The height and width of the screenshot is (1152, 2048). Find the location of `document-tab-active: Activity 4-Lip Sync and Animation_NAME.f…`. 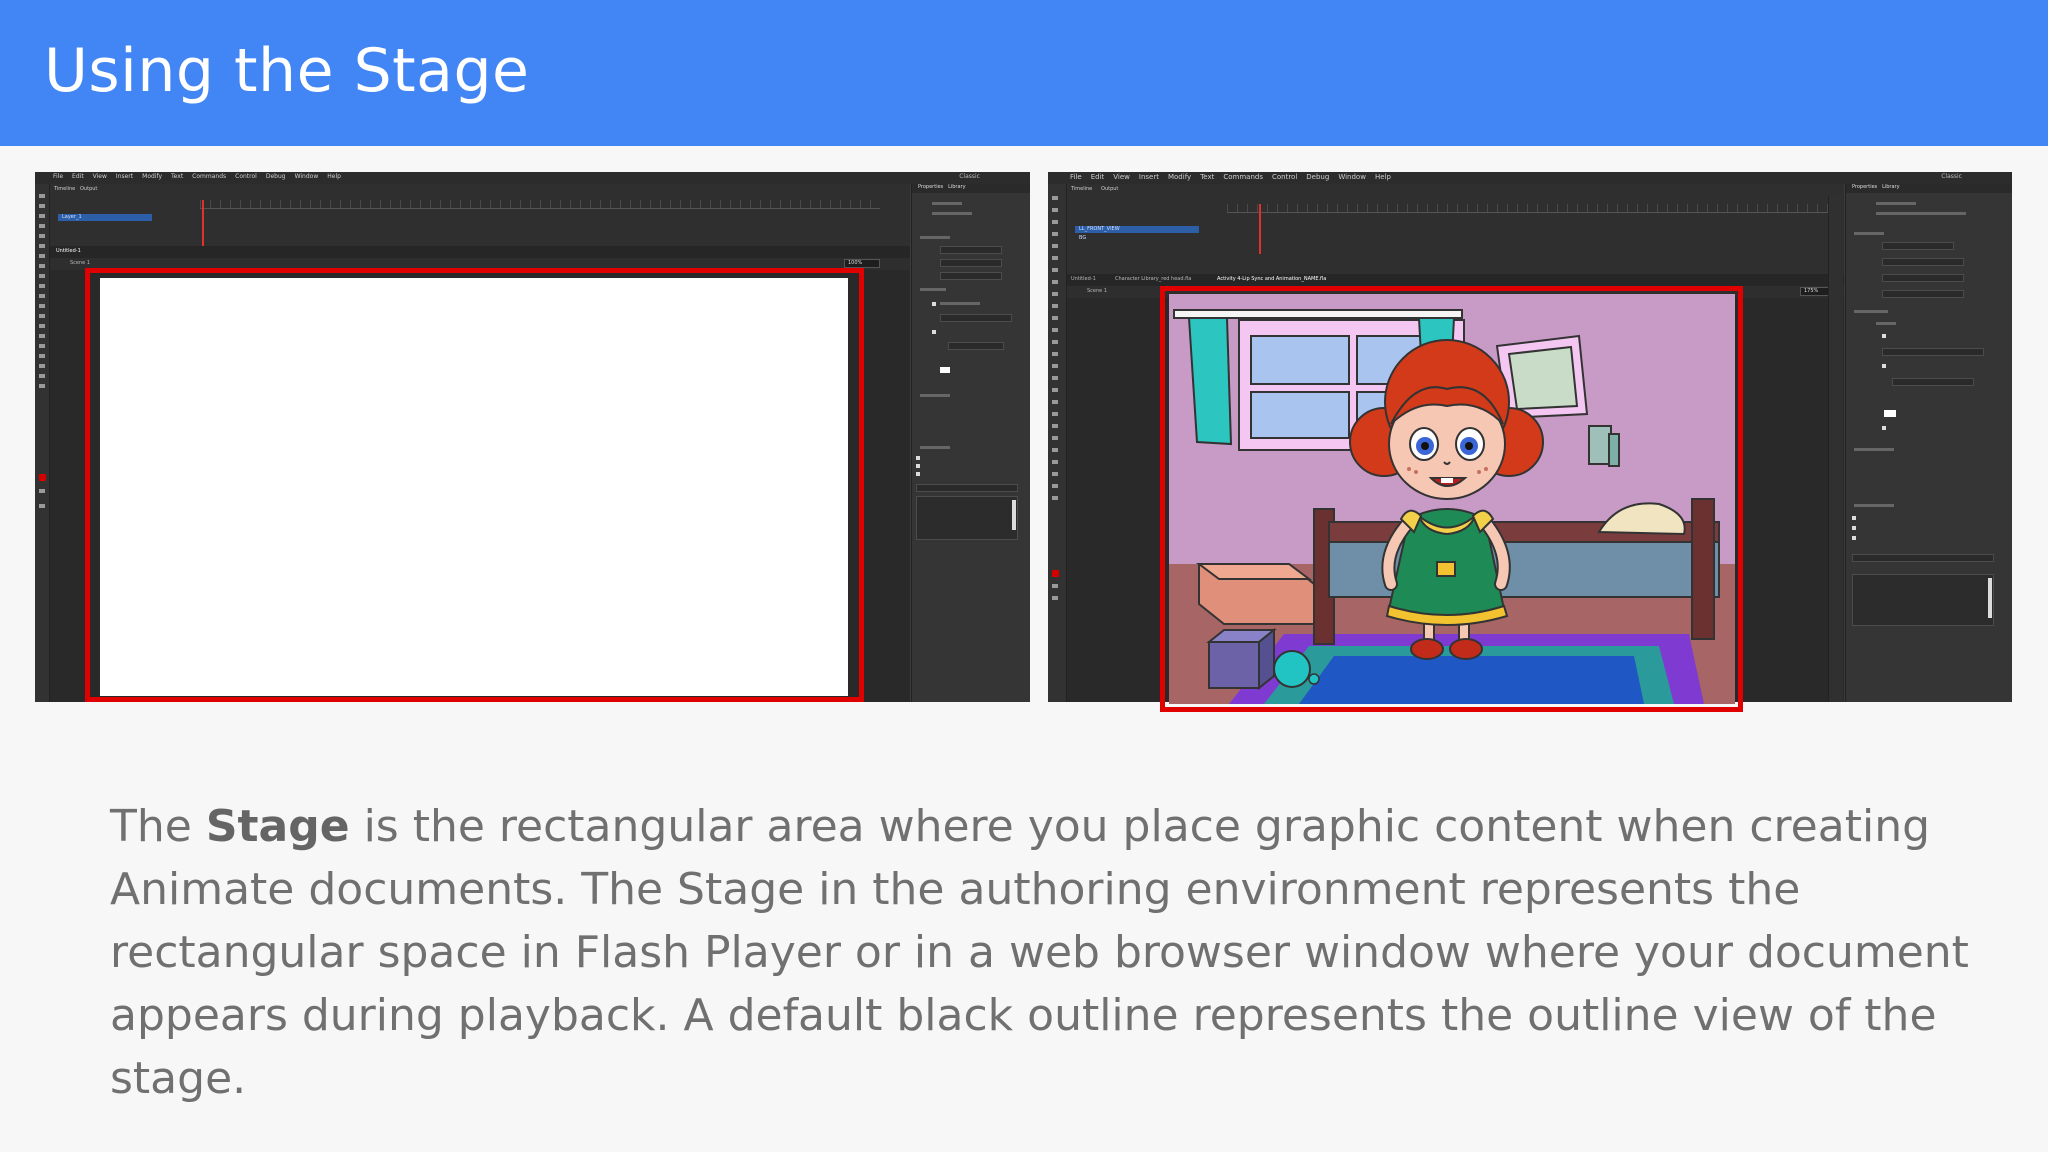

document-tab-active: Activity 4-Lip Sync and Animation_NAME.f… is located at coordinates (1271, 279).